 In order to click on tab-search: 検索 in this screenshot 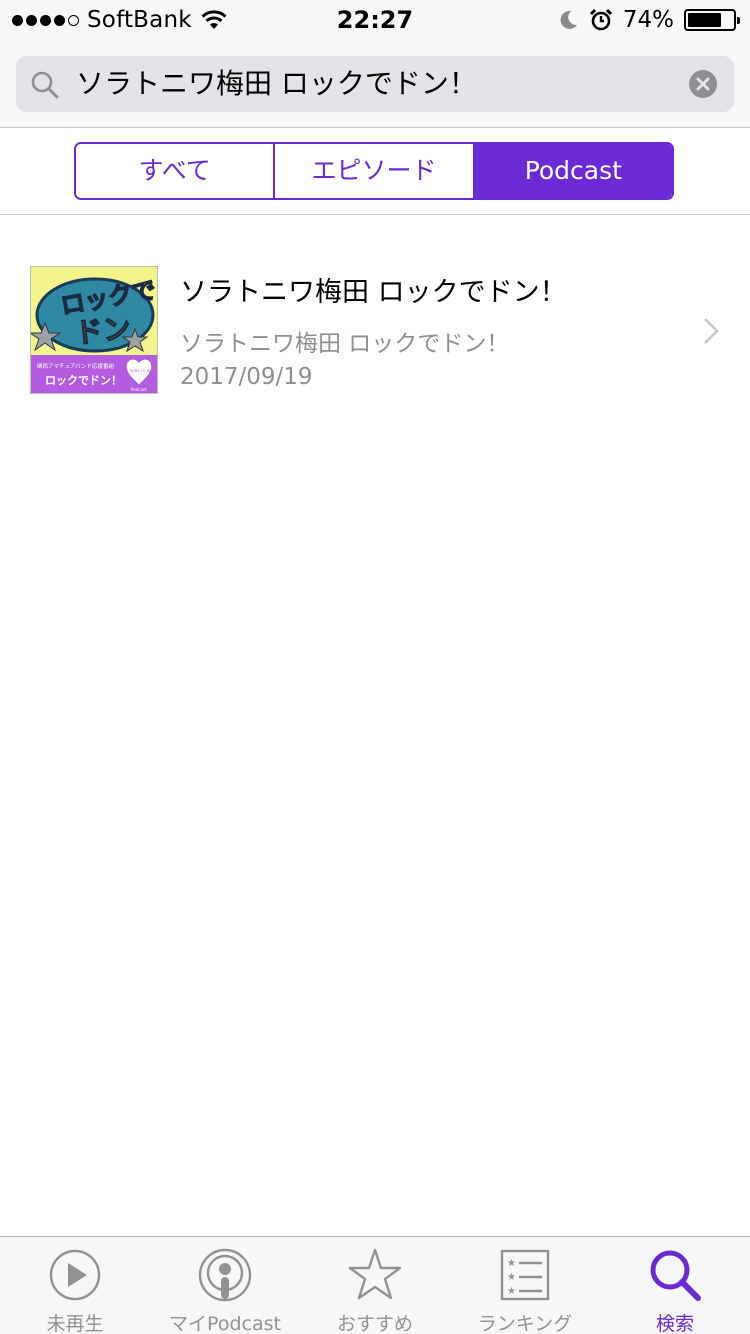, I will do `click(675, 1285)`.